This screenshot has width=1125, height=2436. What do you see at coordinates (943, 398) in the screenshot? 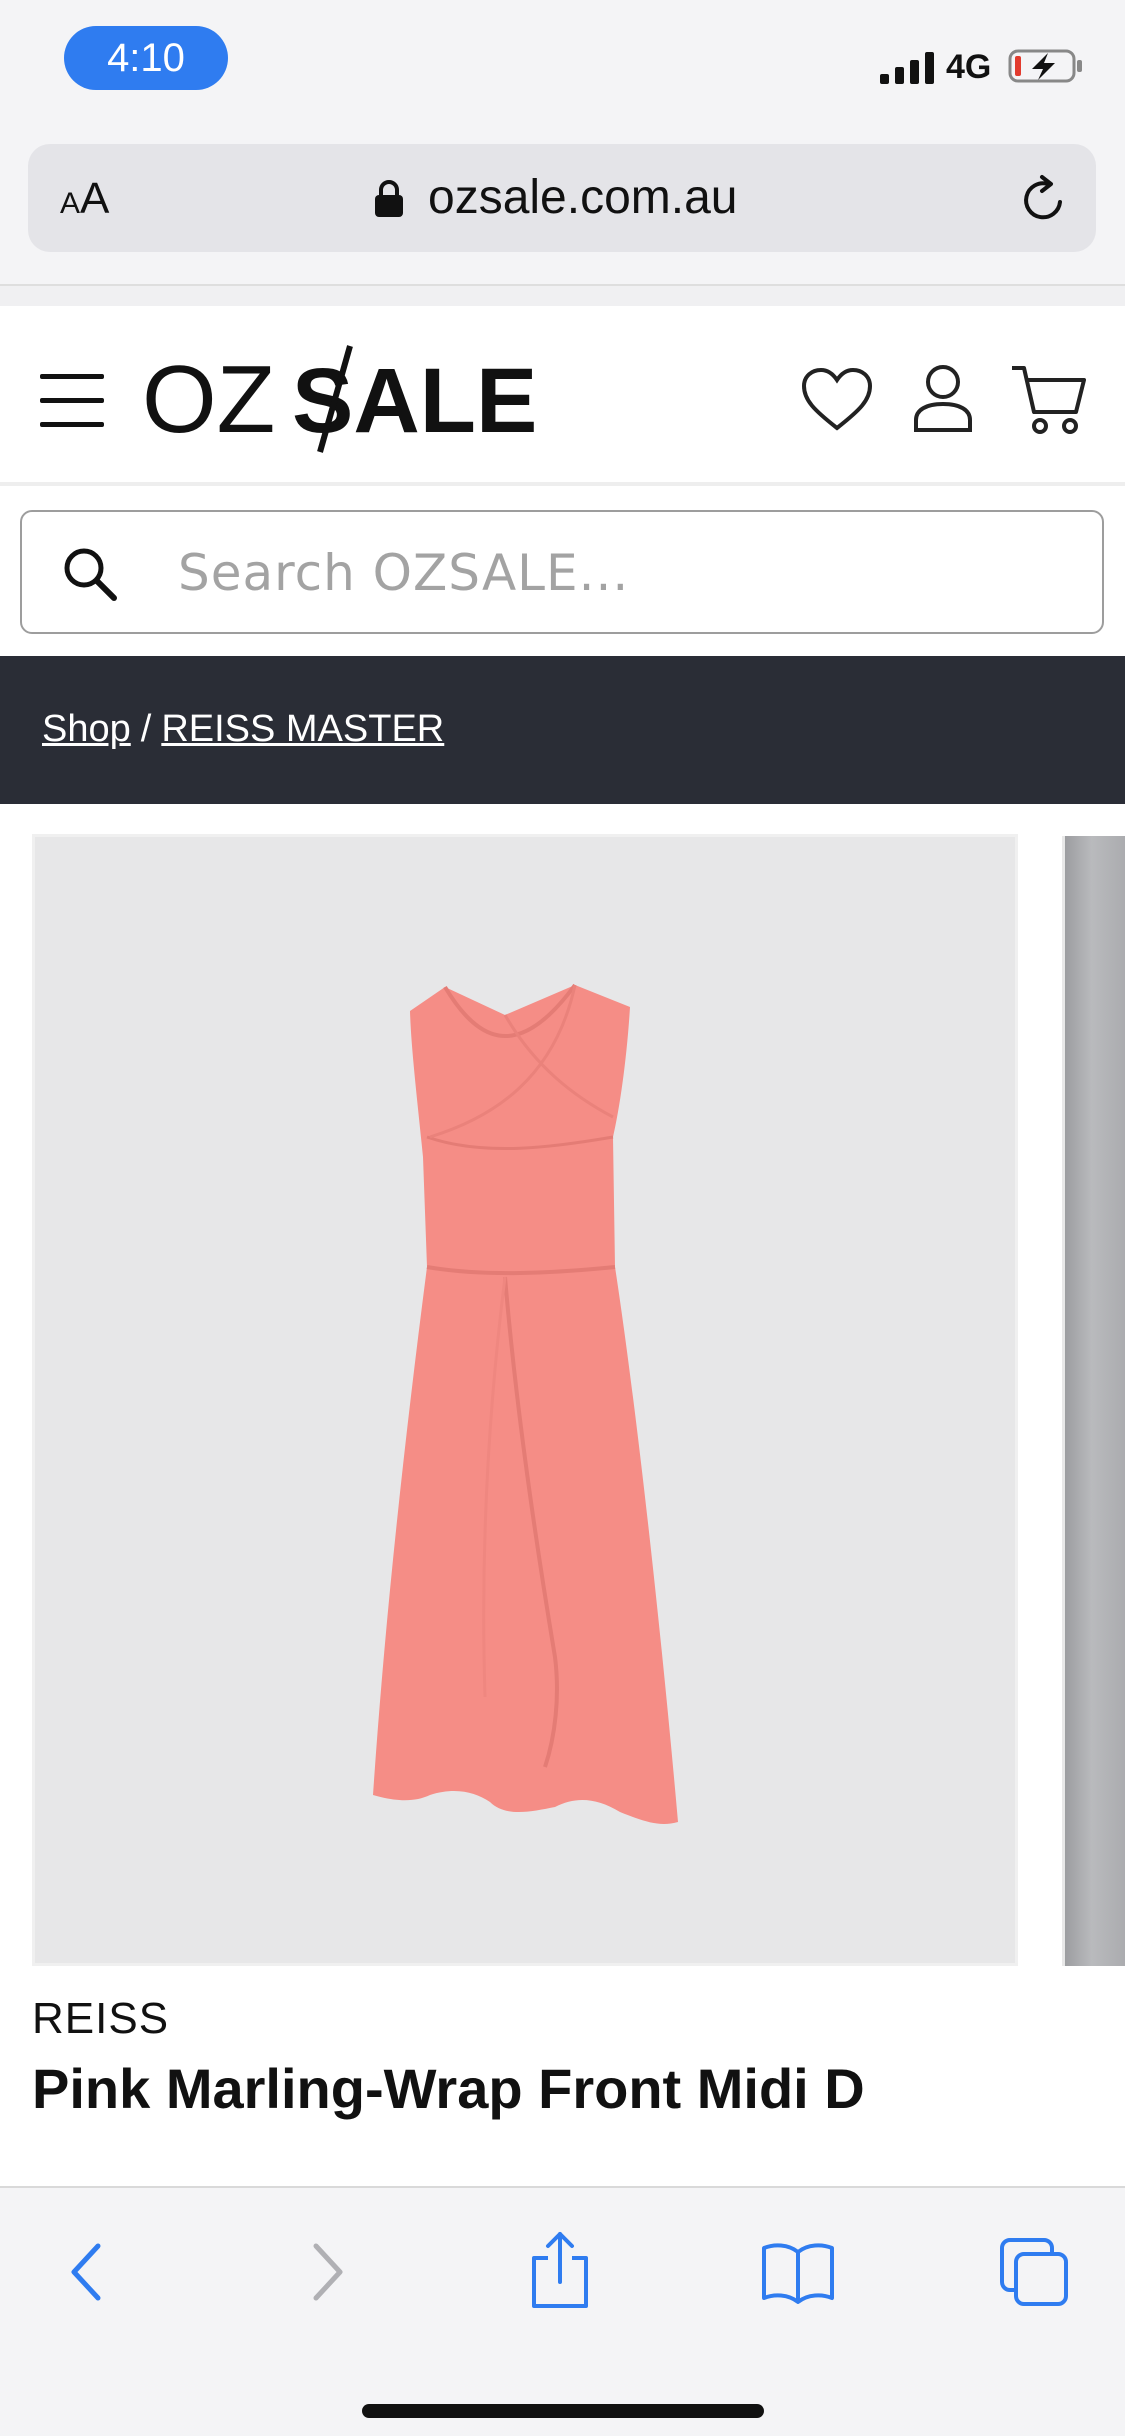
I see `account-user-icon` at bounding box center [943, 398].